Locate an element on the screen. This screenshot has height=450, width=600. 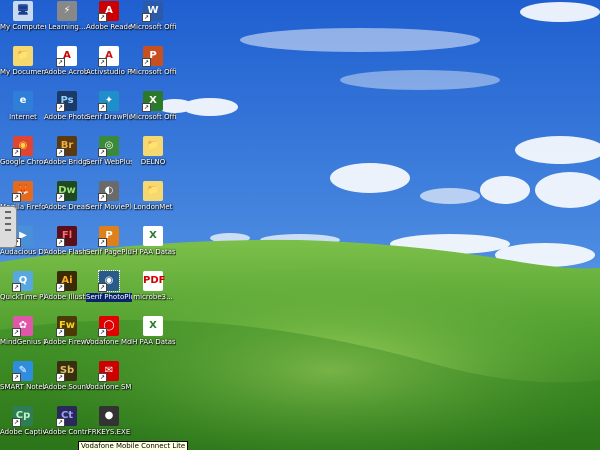
desktop-icon: ✦↗Serif DrawPlus X3 is located at coordinates (109, 106).